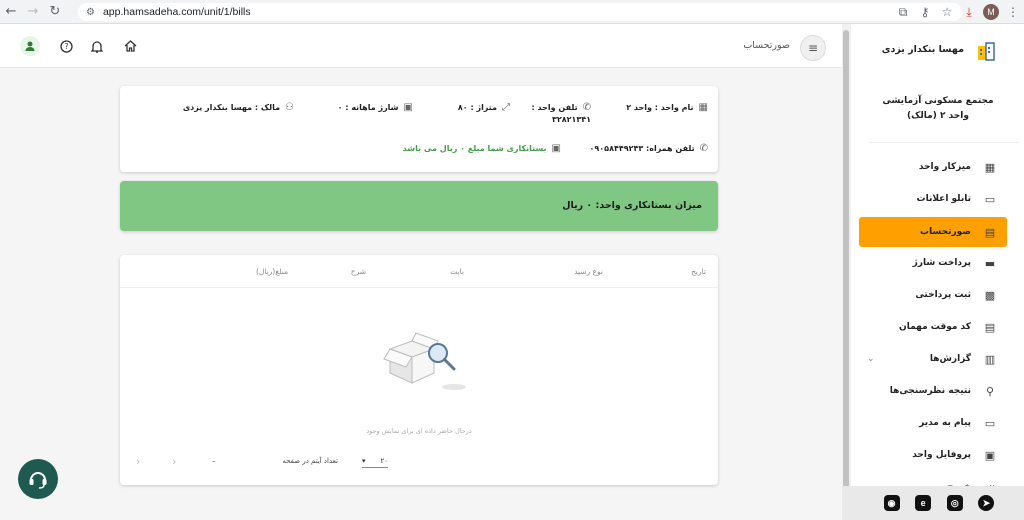  I want to click on next-page-icon: ›, so click(174, 461).